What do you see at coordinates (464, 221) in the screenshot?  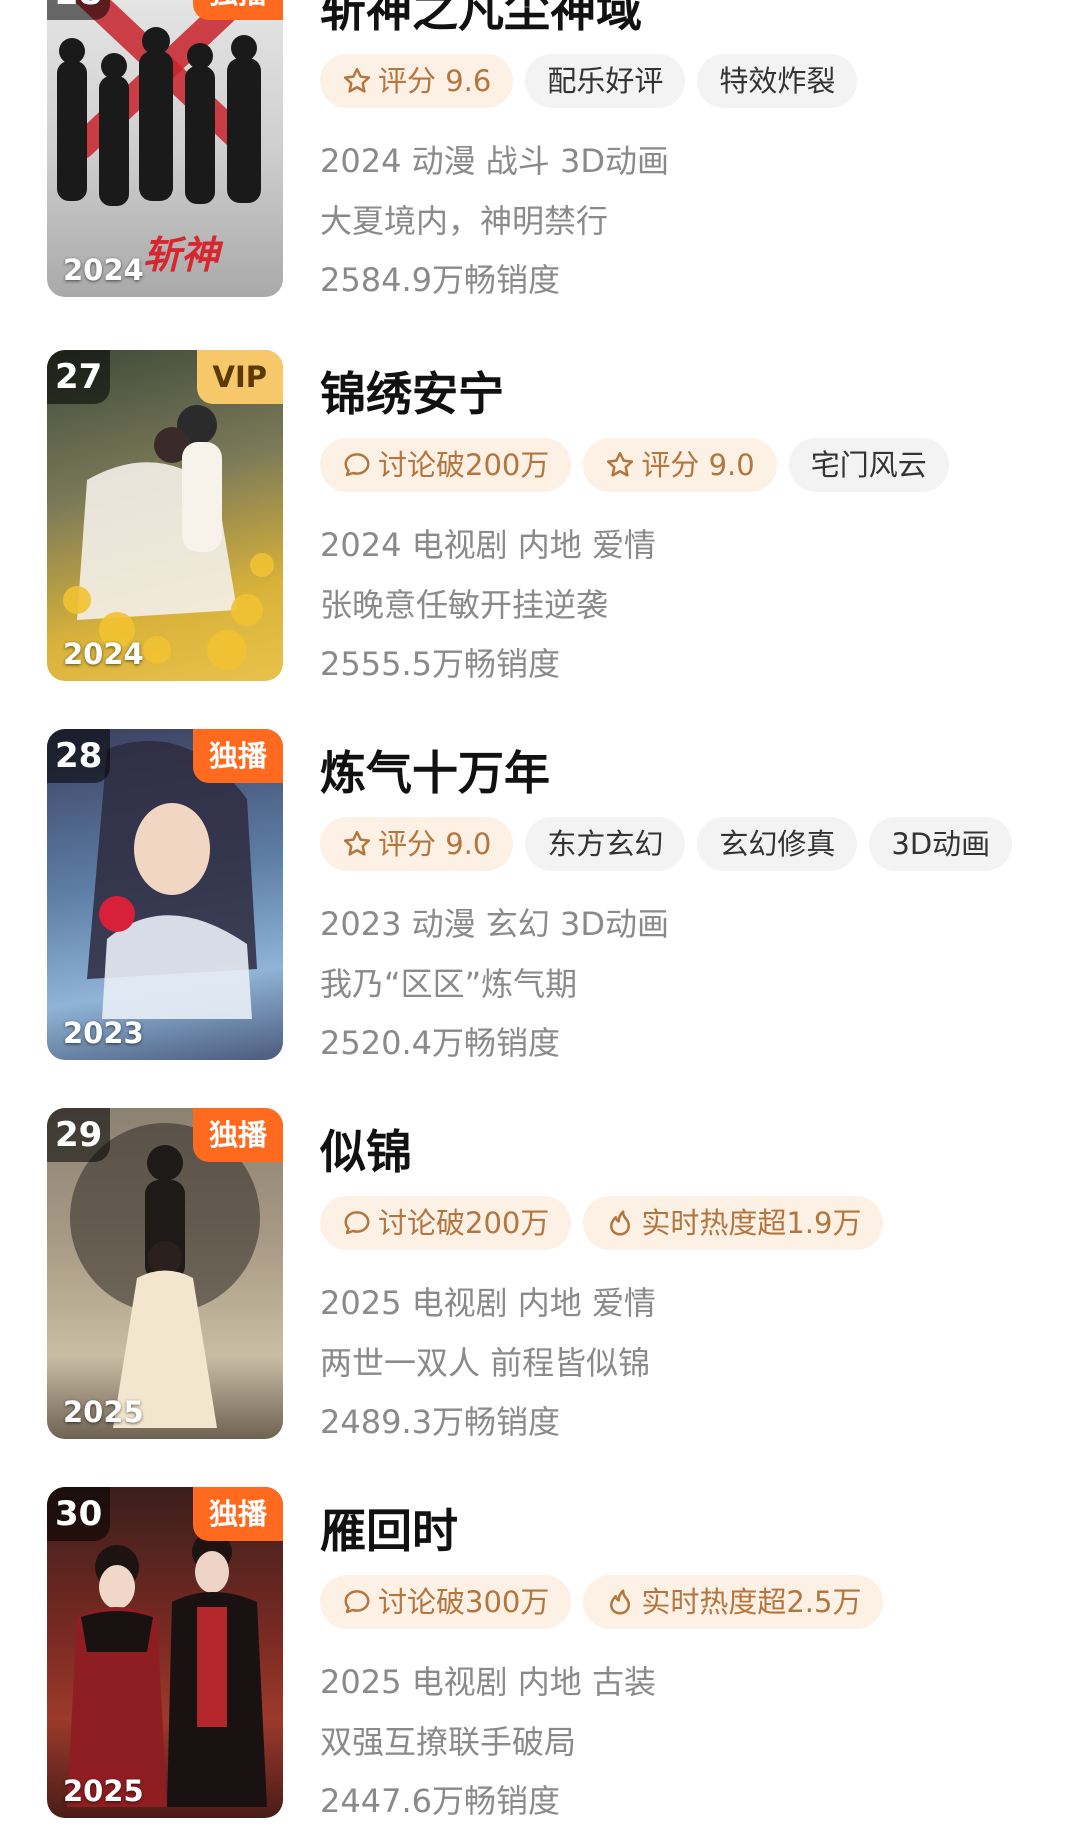 I see `tagline: 大夏境内，神明禁行` at bounding box center [464, 221].